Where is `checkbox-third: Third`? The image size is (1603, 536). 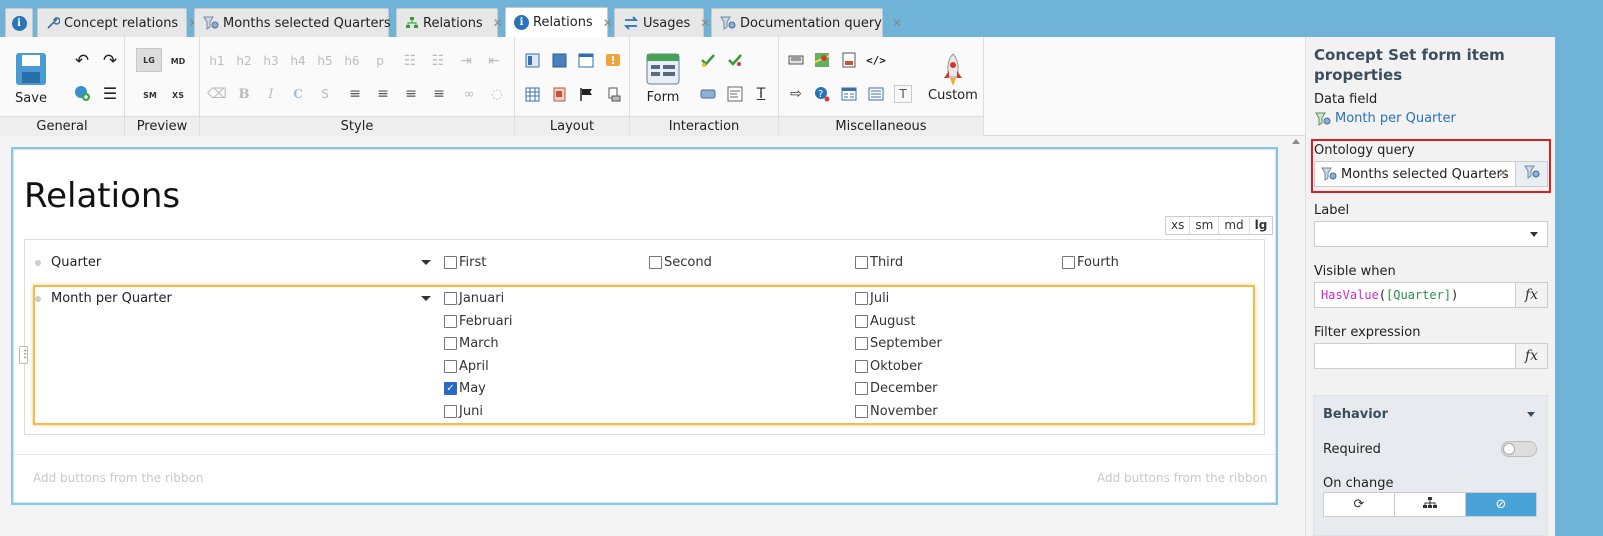 checkbox-third: Third is located at coordinates (879, 262).